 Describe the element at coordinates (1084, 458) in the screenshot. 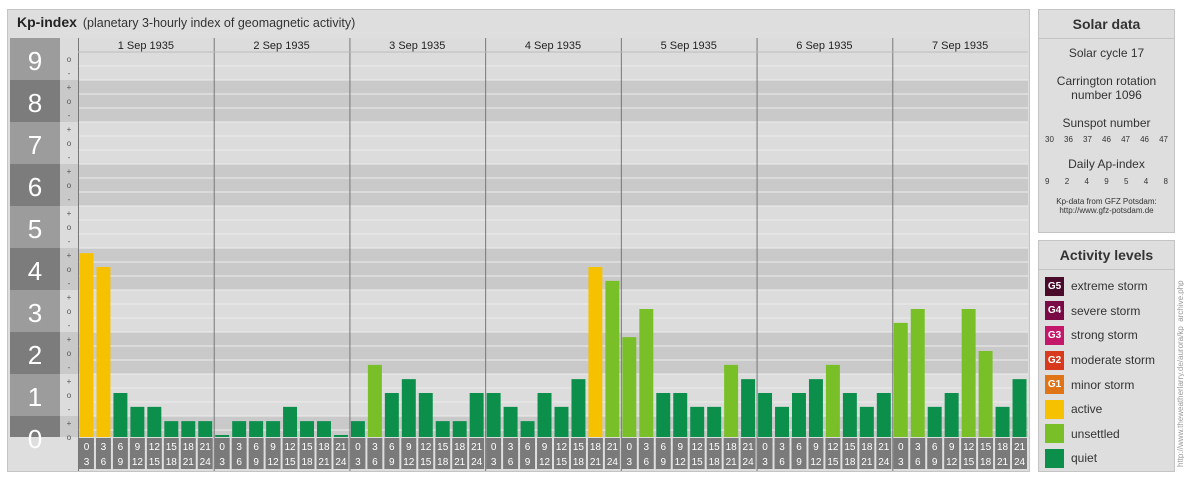

I see `level-label: quiet` at that location.